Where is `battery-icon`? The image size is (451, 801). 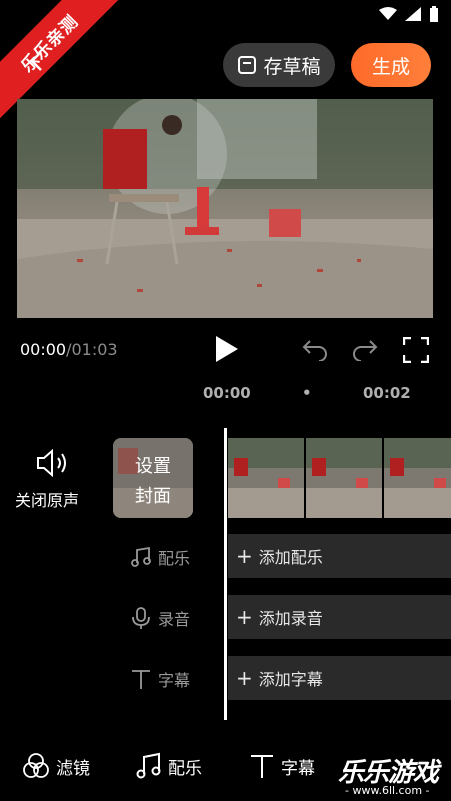
battery-icon is located at coordinates (434, 14).